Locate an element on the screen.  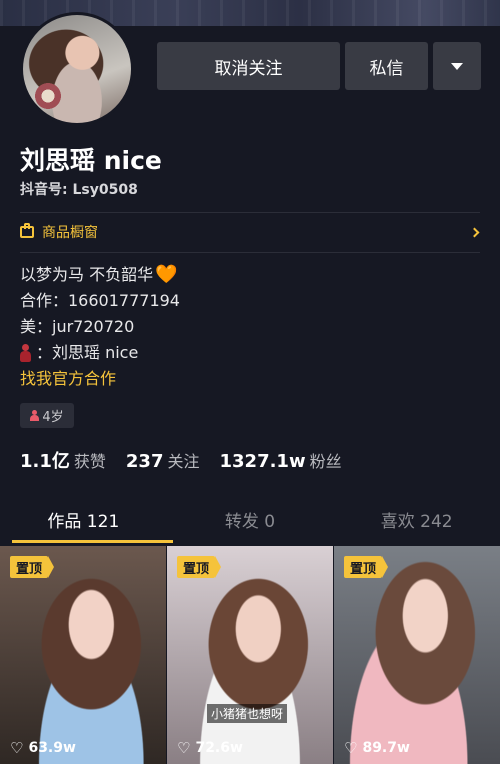
video-thumbnail: 置顶 ♡ 89.7w is located at coordinates (417, 655).